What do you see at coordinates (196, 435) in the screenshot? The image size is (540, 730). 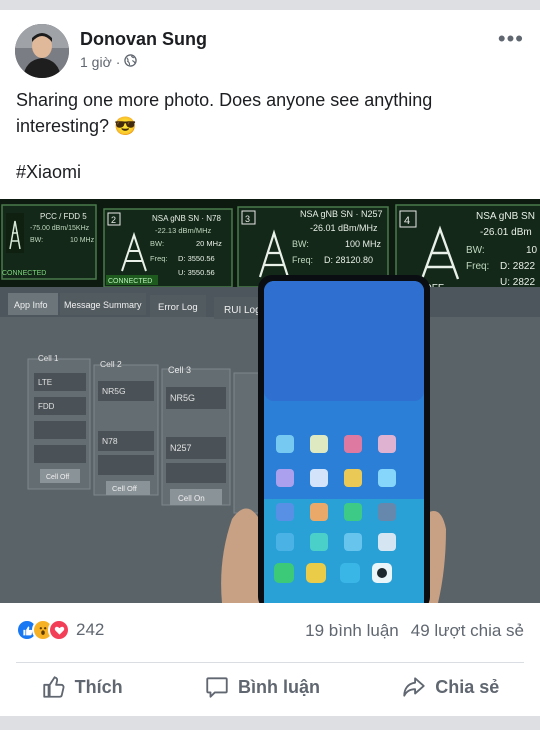 I see `cell-column-3: Cell 3 NR5G N257 Cell On` at bounding box center [196, 435].